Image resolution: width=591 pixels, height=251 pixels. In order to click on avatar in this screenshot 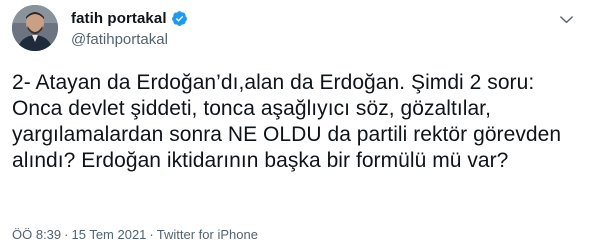, I will do `click(35, 28)`.